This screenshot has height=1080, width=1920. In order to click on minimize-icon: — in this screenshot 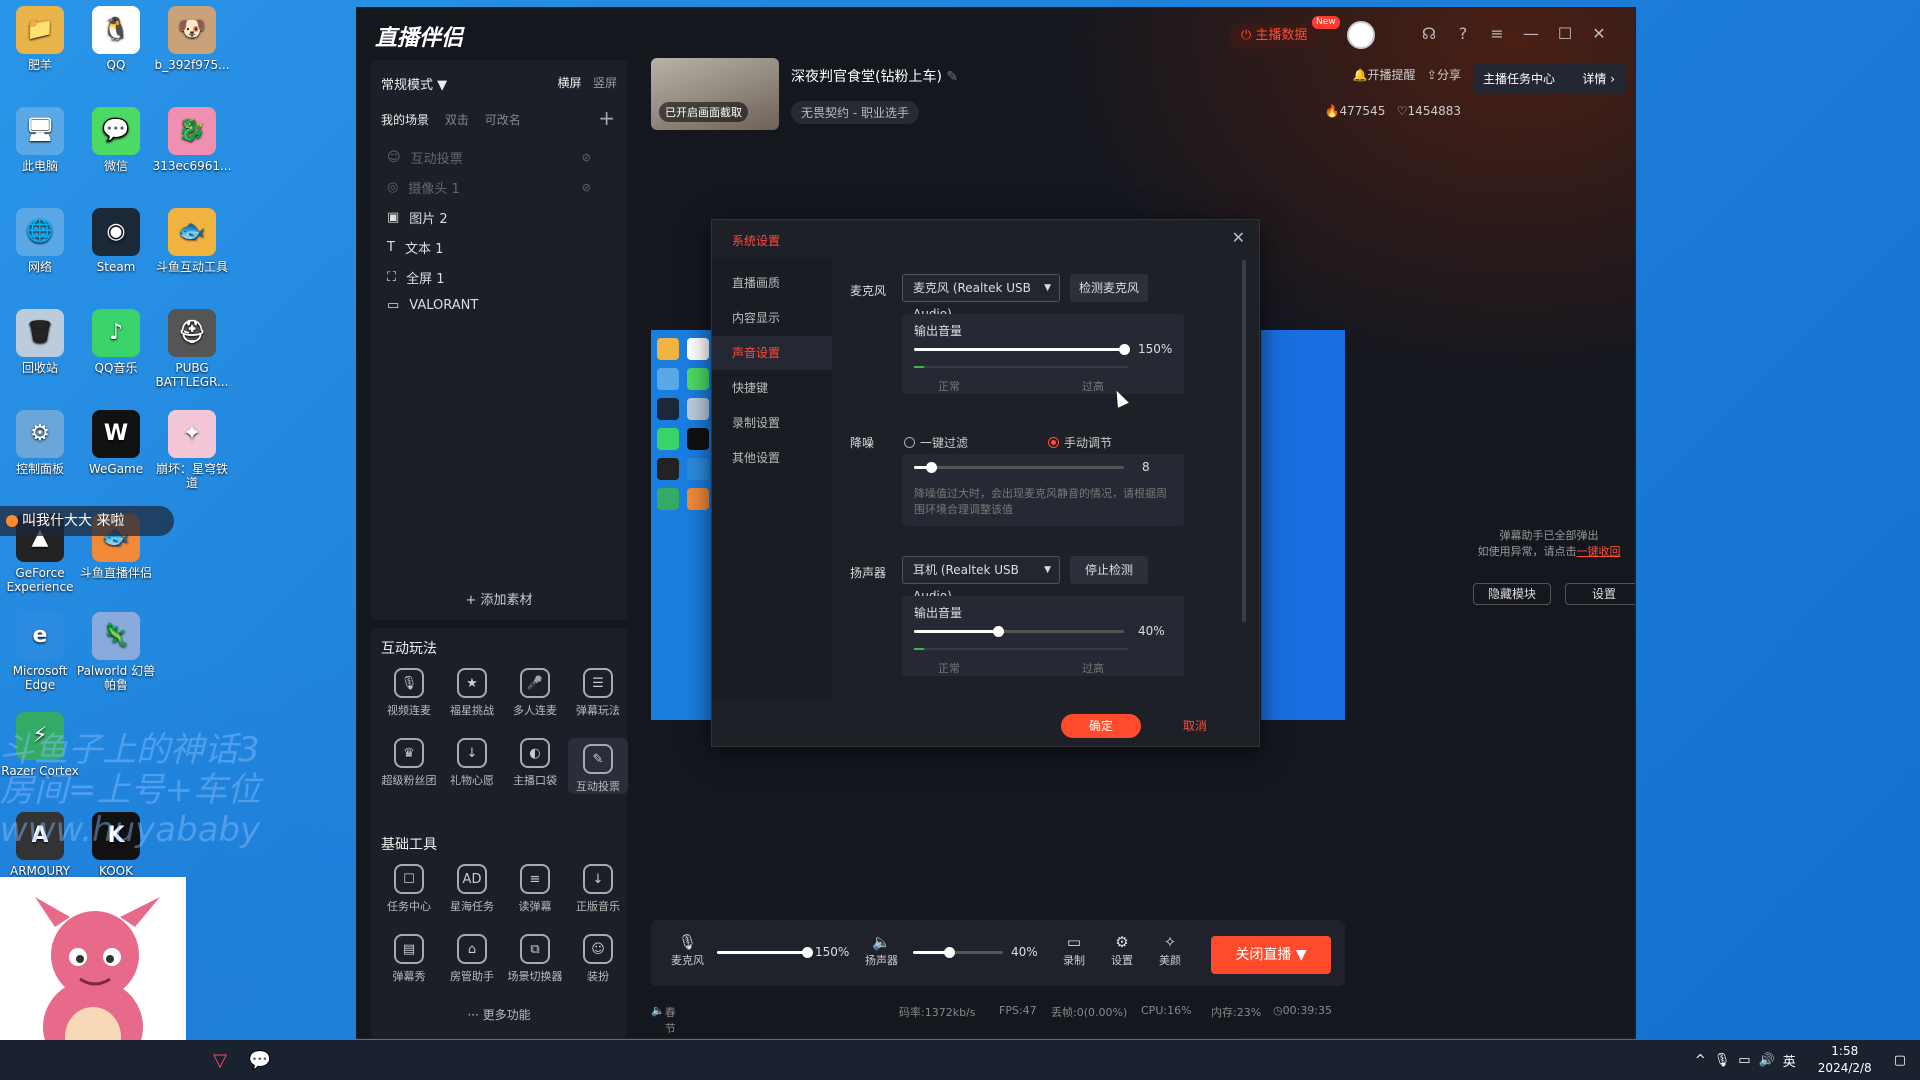, I will do `click(1531, 33)`.